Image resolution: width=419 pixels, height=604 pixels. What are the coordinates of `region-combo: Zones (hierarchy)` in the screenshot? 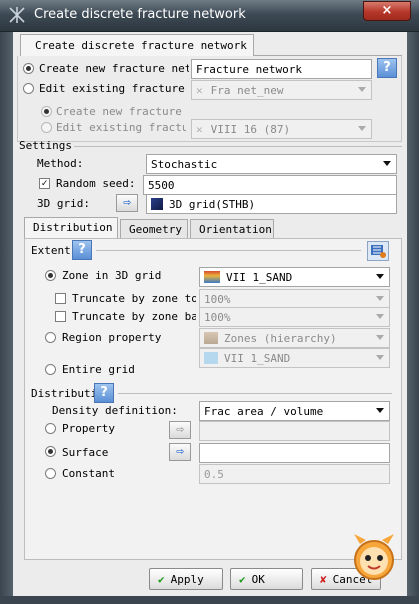 It's located at (294, 338).